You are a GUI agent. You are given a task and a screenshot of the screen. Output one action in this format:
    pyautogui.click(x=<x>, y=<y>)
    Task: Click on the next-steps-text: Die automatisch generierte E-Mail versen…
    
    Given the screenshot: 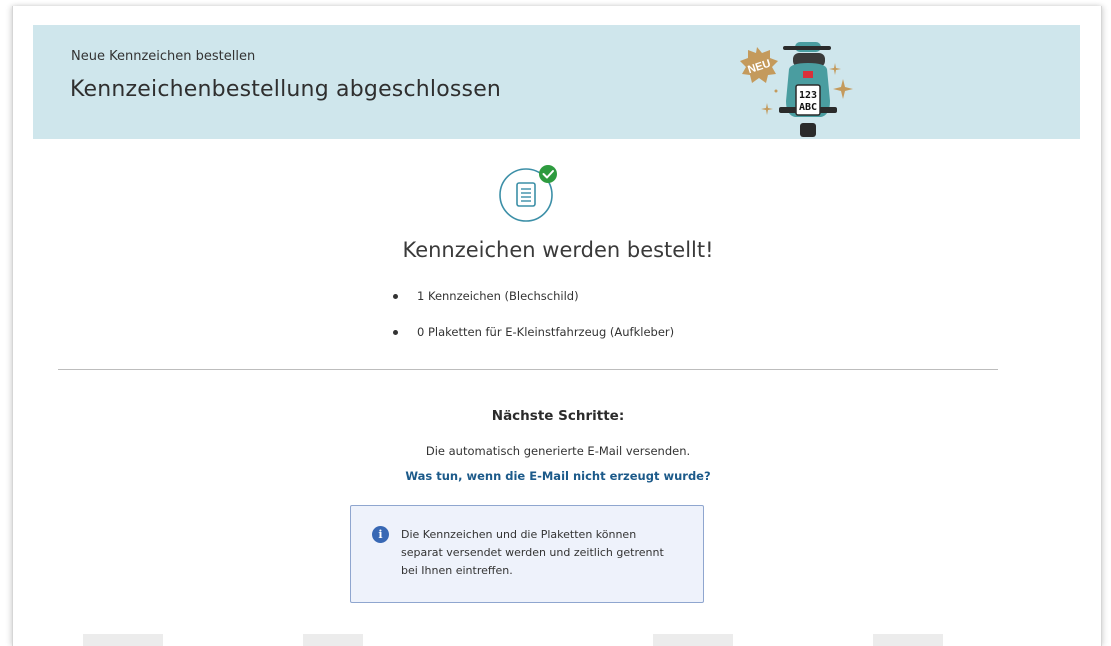 What is the action you would take?
    pyautogui.click(x=558, y=451)
    